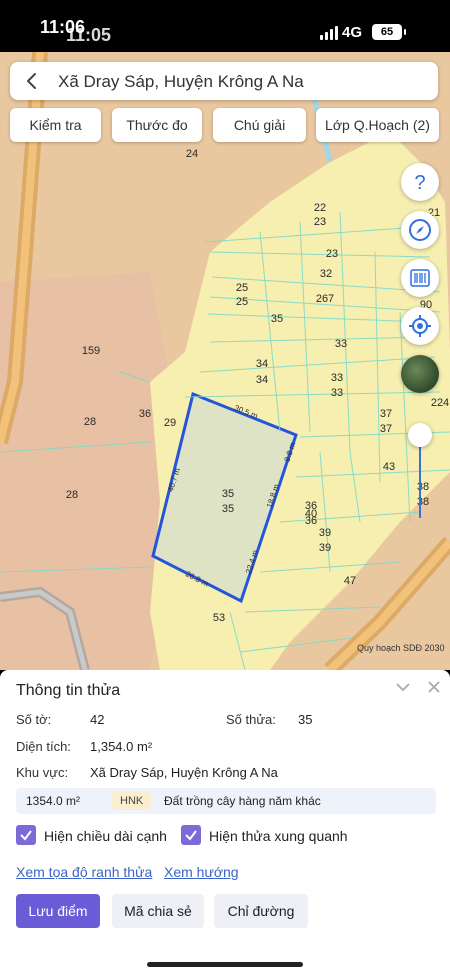  I want to click on measure-button: Thước đo, so click(157, 125).